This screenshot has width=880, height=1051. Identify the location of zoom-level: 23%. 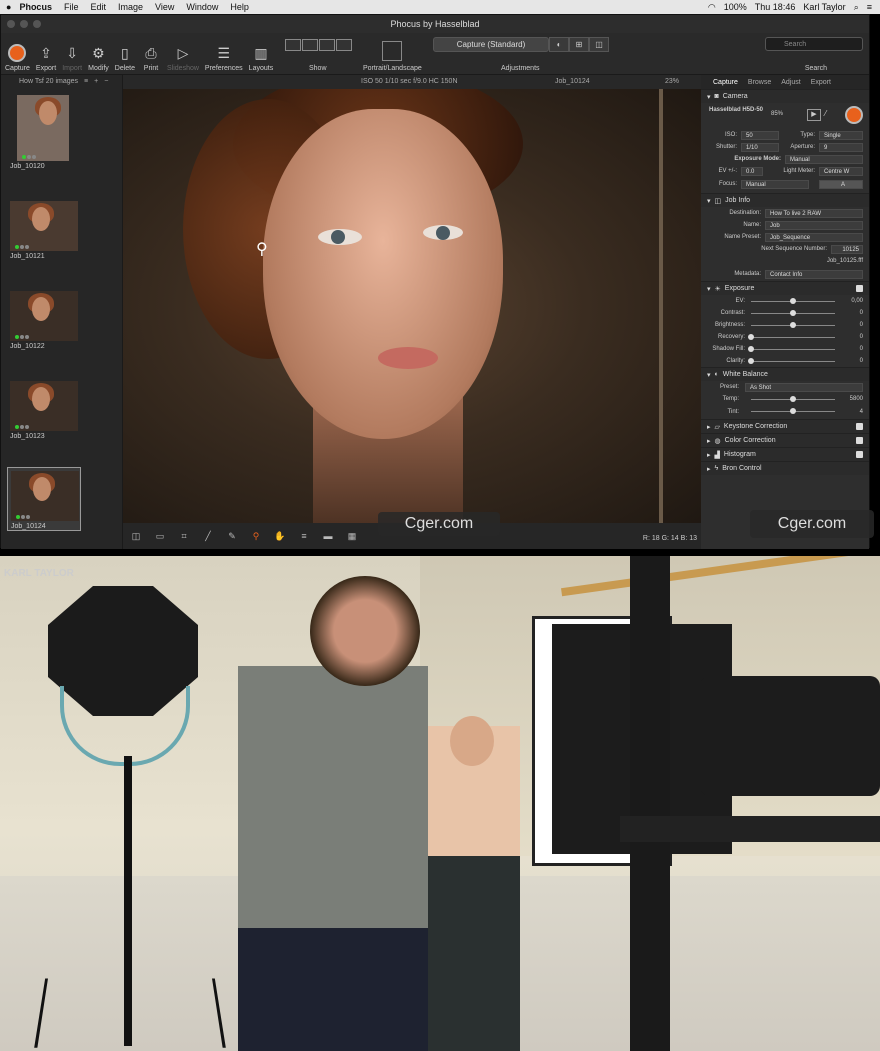
(672, 81).